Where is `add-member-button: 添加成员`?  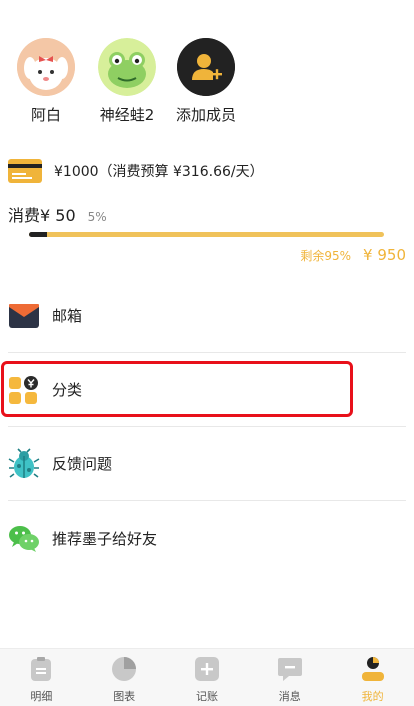
add-member-button: 添加成员 is located at coordinates (206, 81).